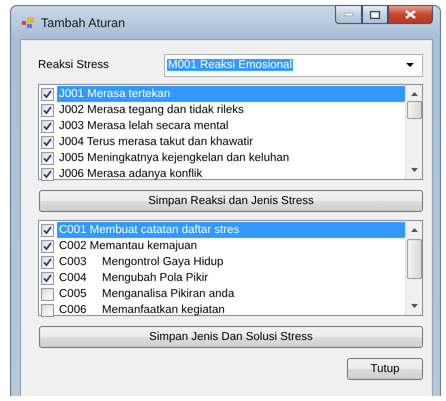  Describe the element at coordinates (74, 65) in the screenshot. I see `field-label: Reaksi Stress` at that location.